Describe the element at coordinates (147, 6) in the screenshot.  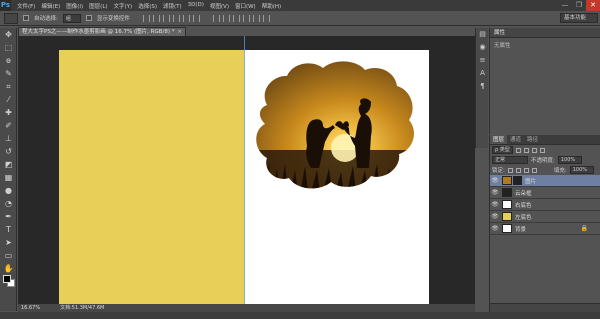
I see `menu-select: 选择(S)` at that location.